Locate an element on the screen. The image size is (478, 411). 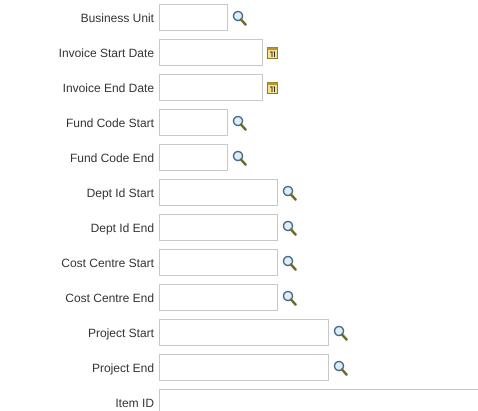
field-label: Invoice End Date is located at coordinates (108, 87).